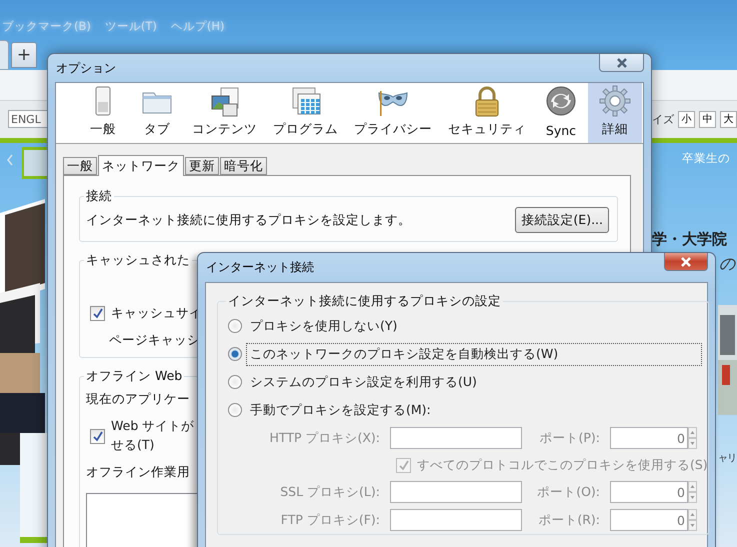 The width and height of the screenshot is (737, 547). Describe the element at coordinates (364, 301) in the screenshot. I see `group-label: インターネット接続に使用するプロキシの設定` at that location.